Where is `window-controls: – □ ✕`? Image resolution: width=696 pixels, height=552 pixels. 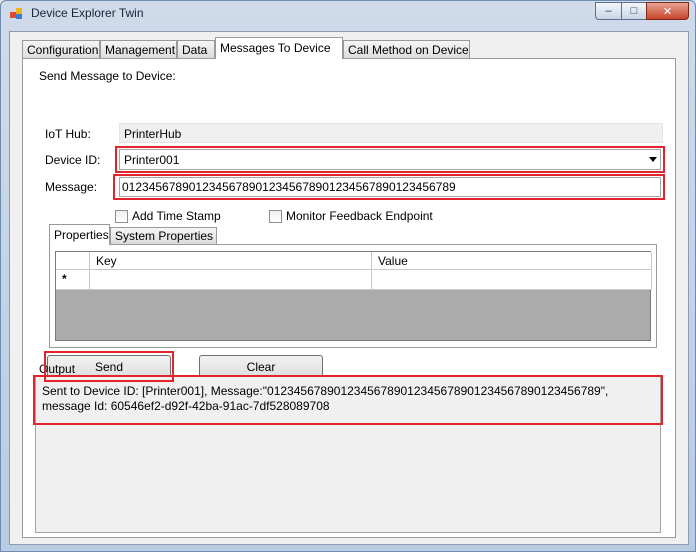
window-controls: – □ ✕ is located at coordinates (642, 11).